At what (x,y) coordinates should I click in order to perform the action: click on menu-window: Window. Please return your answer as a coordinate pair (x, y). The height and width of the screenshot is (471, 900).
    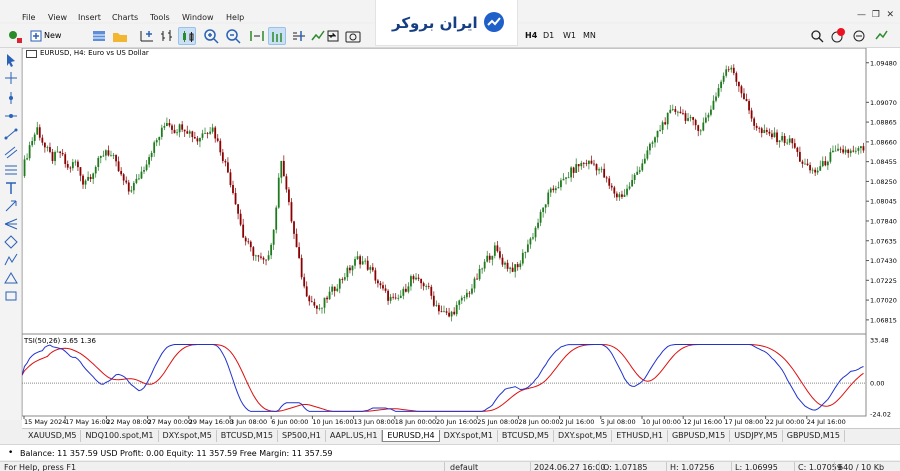
    Looking at the image, I should click on (198, 17).